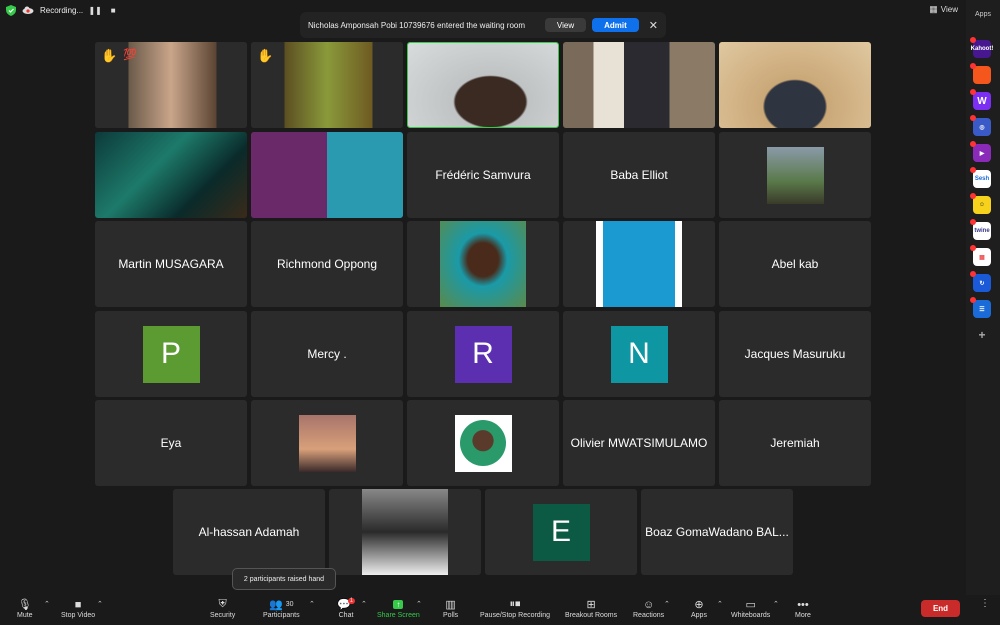 The height and width of the screenshot is (625, 1000). What do you see at coordinates (940, 608) in the screenshot?
I see `end-meeting-button: End` at bounding box center [940, 608].